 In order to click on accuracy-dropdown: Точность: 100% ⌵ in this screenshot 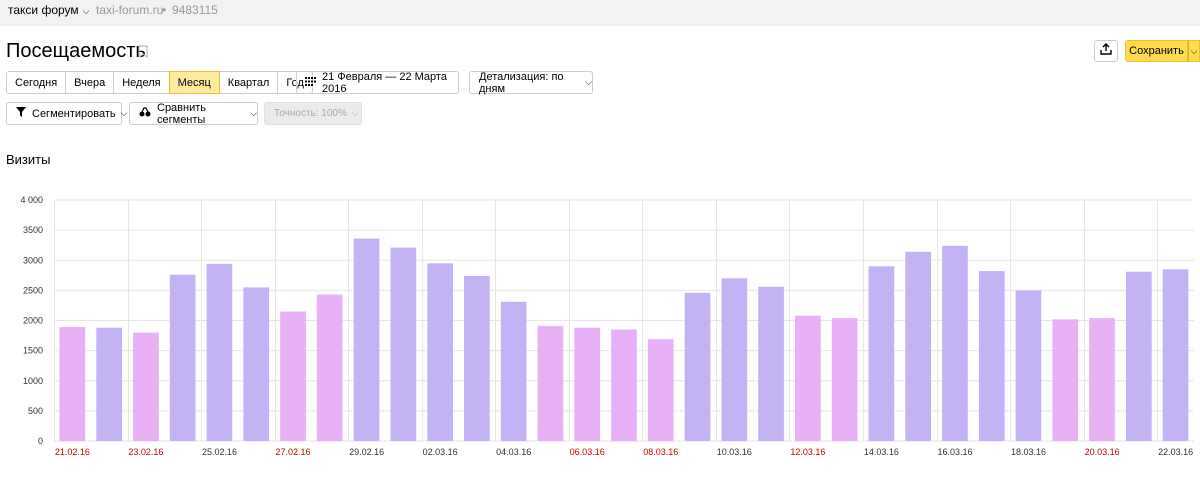, I will do `click(313, 113)`.